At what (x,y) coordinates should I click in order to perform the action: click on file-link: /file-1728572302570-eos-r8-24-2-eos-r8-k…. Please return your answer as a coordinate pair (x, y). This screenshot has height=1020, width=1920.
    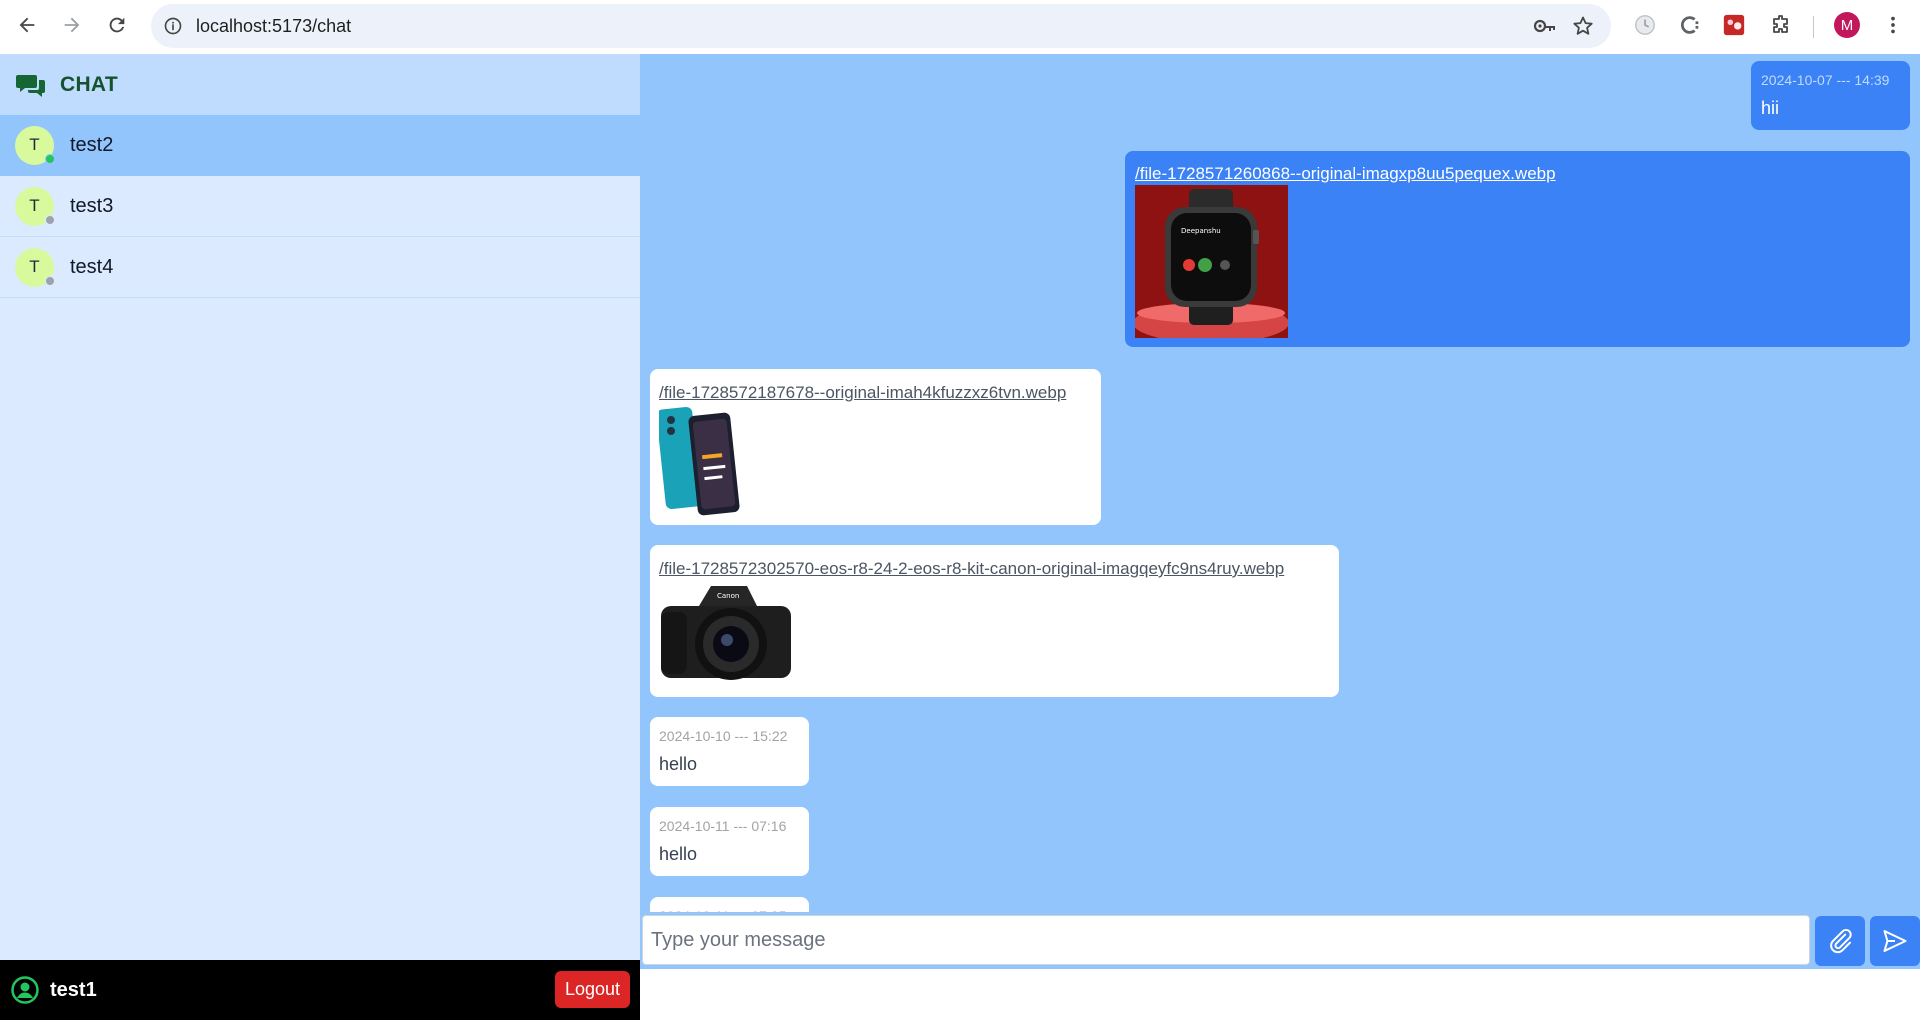
    Looking at the image, I should click on (971, 569).